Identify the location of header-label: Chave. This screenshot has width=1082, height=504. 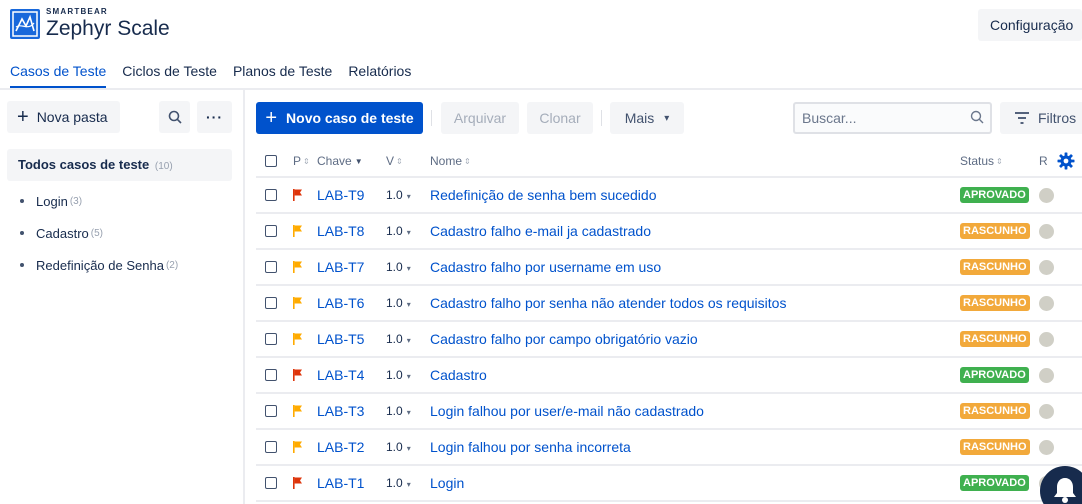
(334, 161).